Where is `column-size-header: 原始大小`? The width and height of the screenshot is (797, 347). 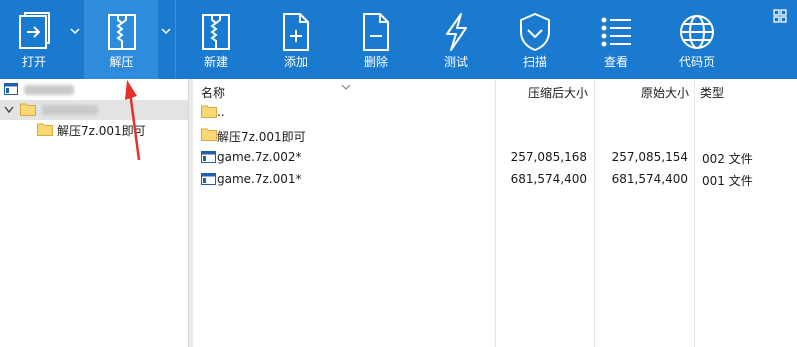
column-size-header: 原始大小 is located at coordinates (665, 92).